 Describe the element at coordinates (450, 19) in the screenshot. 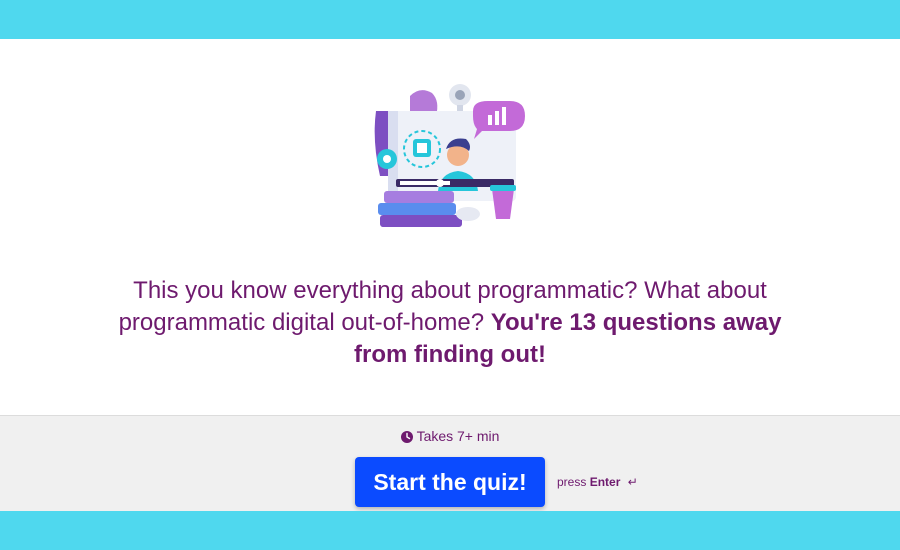

I see `top-accent-band` at that location.